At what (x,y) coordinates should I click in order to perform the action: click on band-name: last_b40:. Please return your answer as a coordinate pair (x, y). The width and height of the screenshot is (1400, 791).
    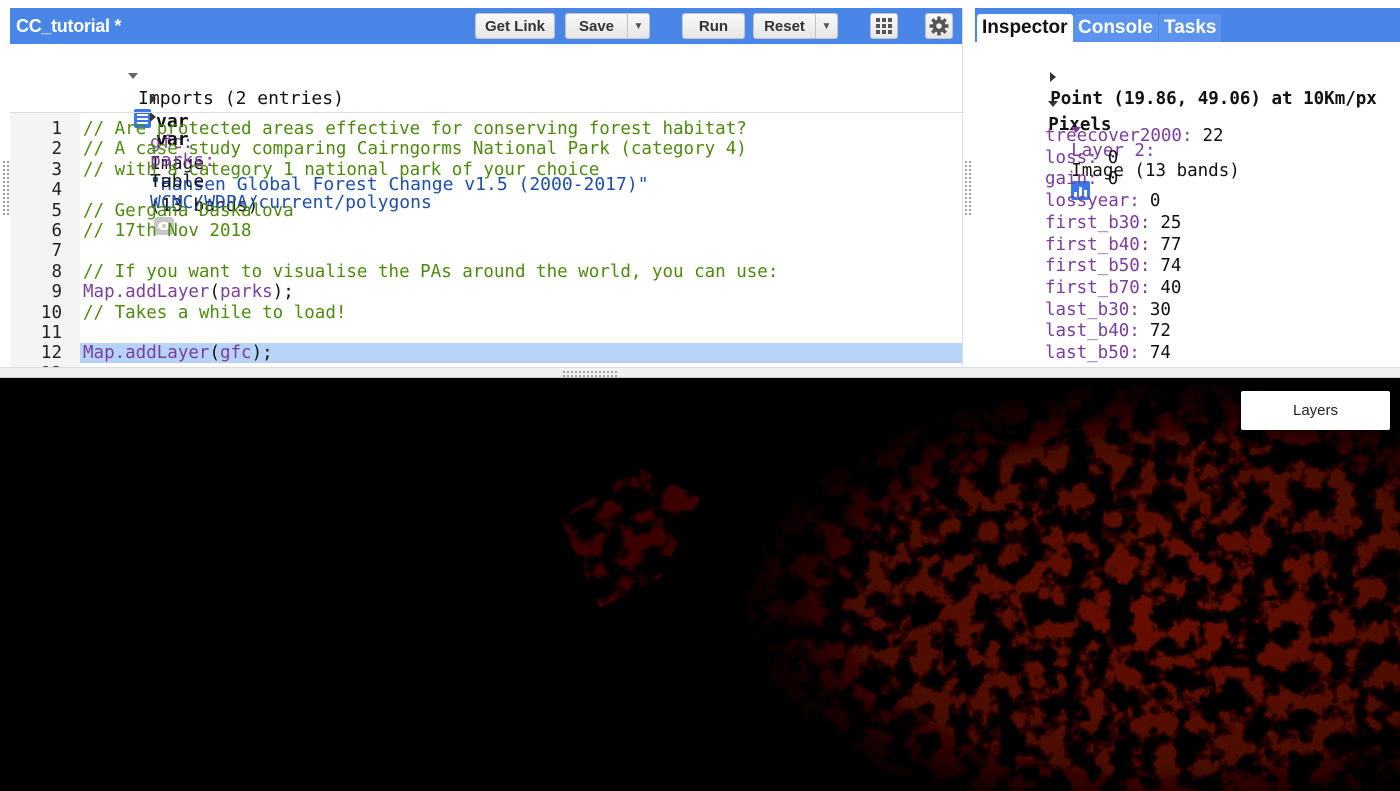
    Looking at the image, I should click on (1092, 331).